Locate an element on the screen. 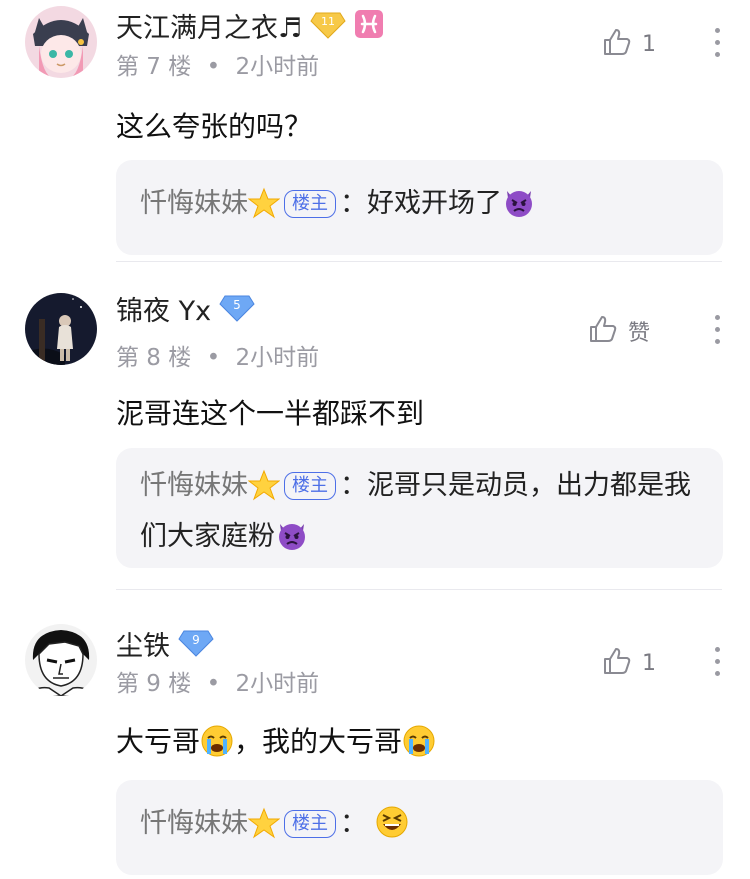 The width and height of the screenshot is (750, 879). level-badge-icon: 11 is located at coordinates (328, 26).